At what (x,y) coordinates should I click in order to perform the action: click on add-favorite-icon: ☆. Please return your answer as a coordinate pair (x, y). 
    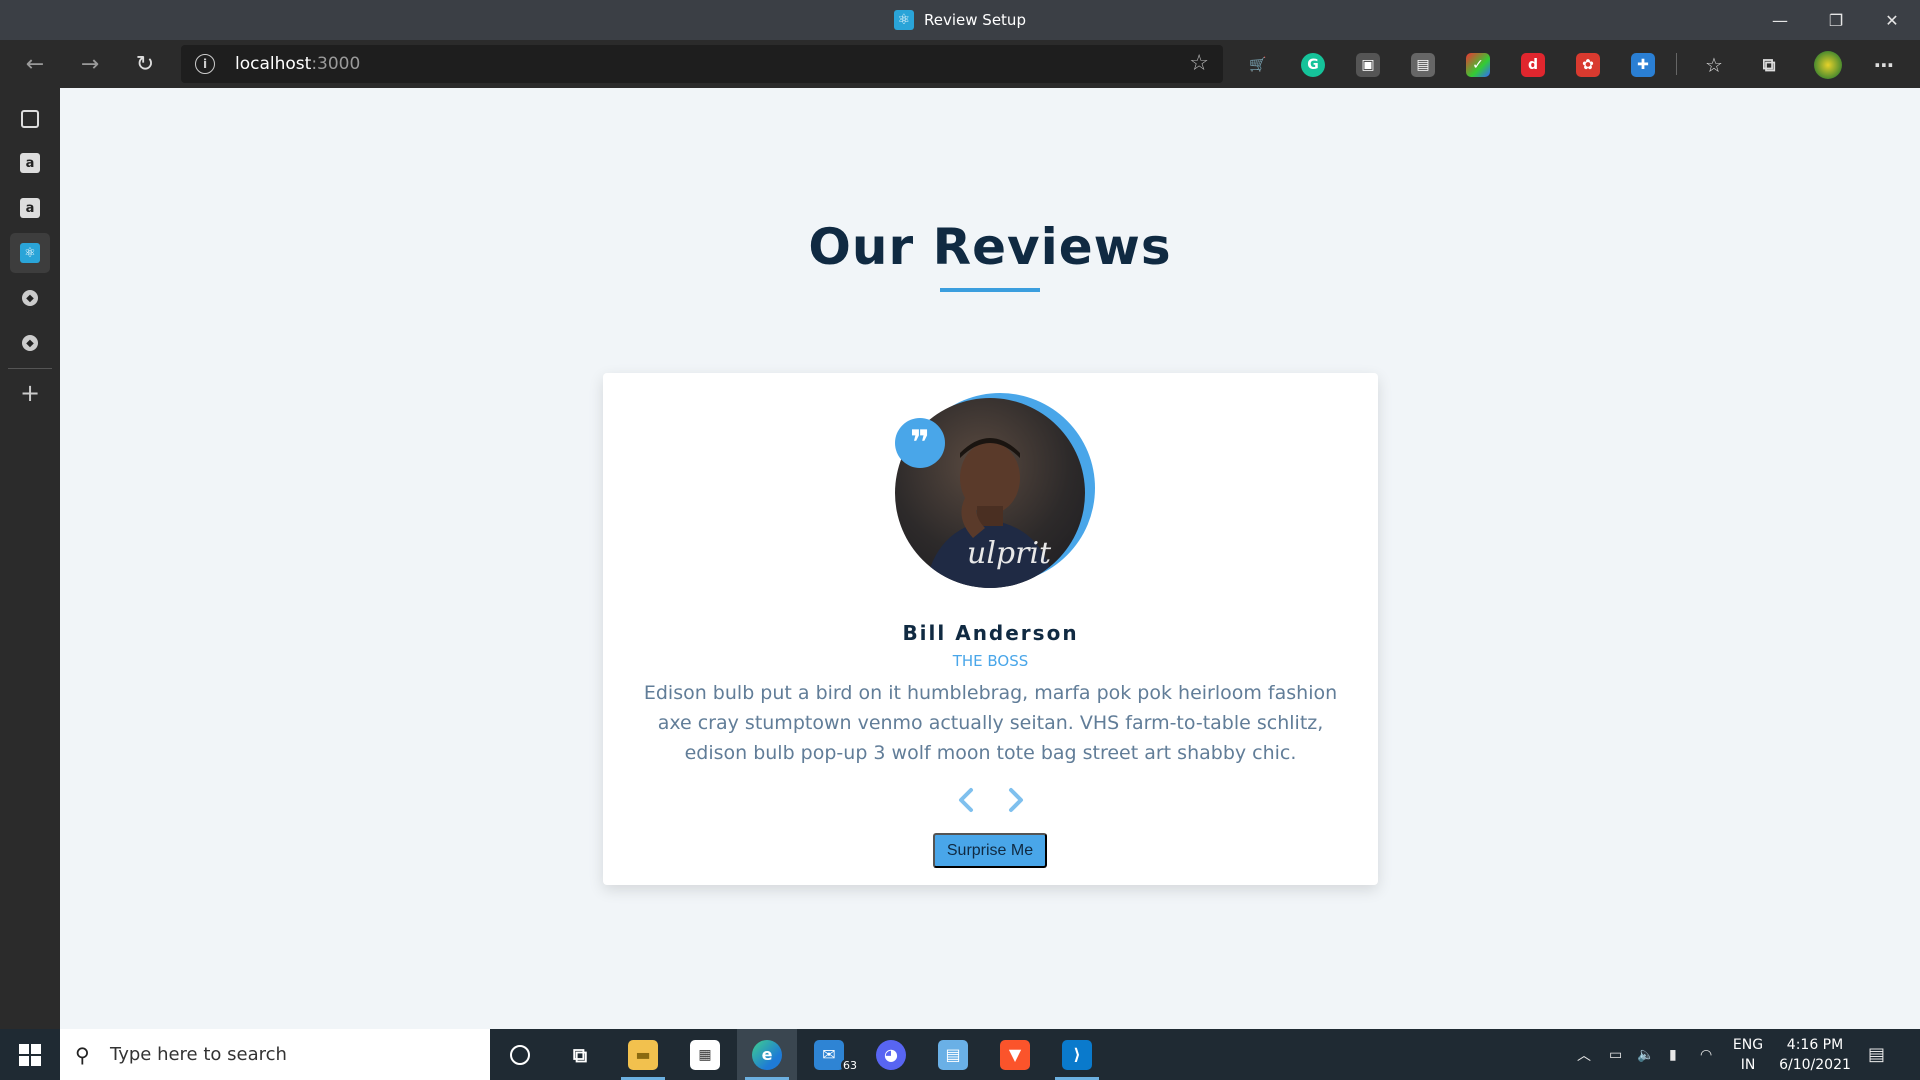
    Looking at the image, I should click on (1199, 63).